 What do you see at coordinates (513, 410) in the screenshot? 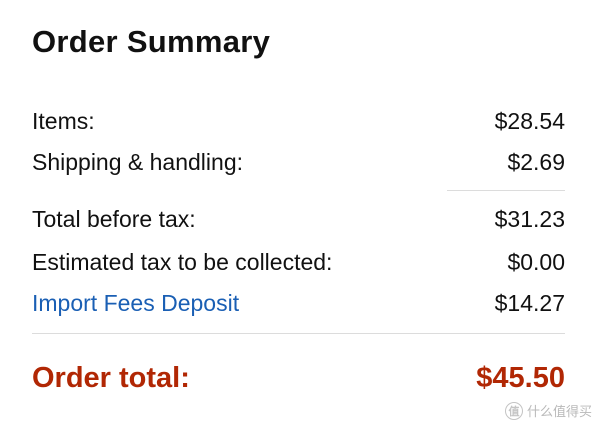
I see `smzdm-logo-icon: 值` at bounding box center [513, 410].